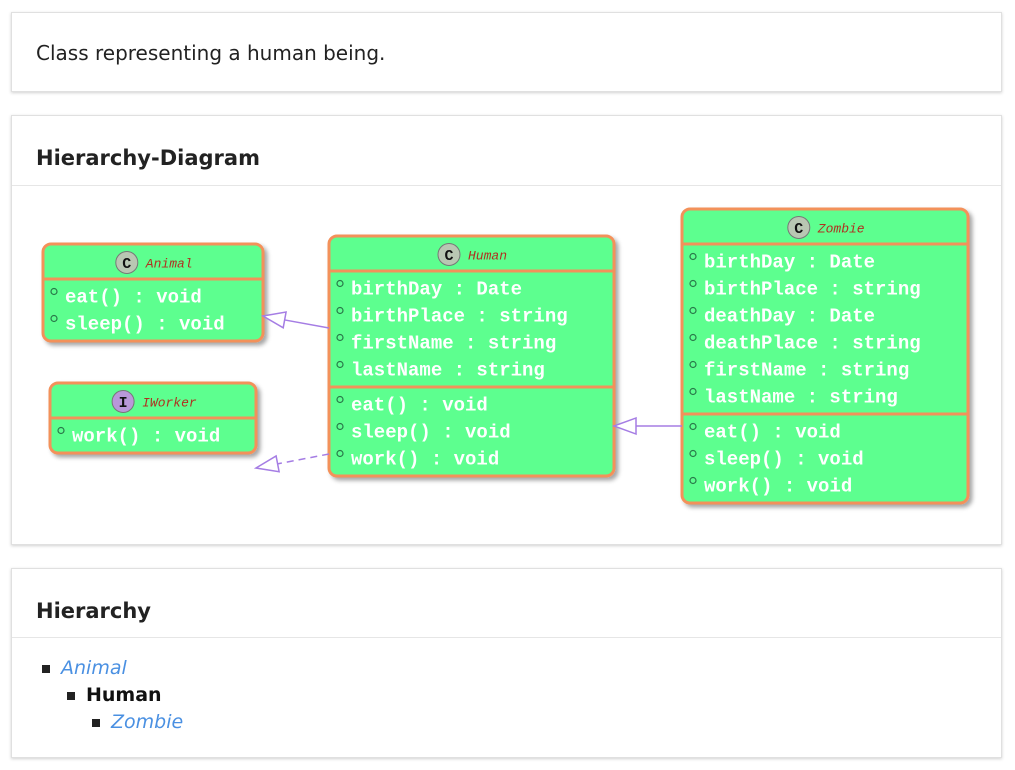 The image size is (1015, 770). What do you see at coordinates (291, 463) in the screenshot?
I see `implements-arrow` at bounding box center [291, 463].